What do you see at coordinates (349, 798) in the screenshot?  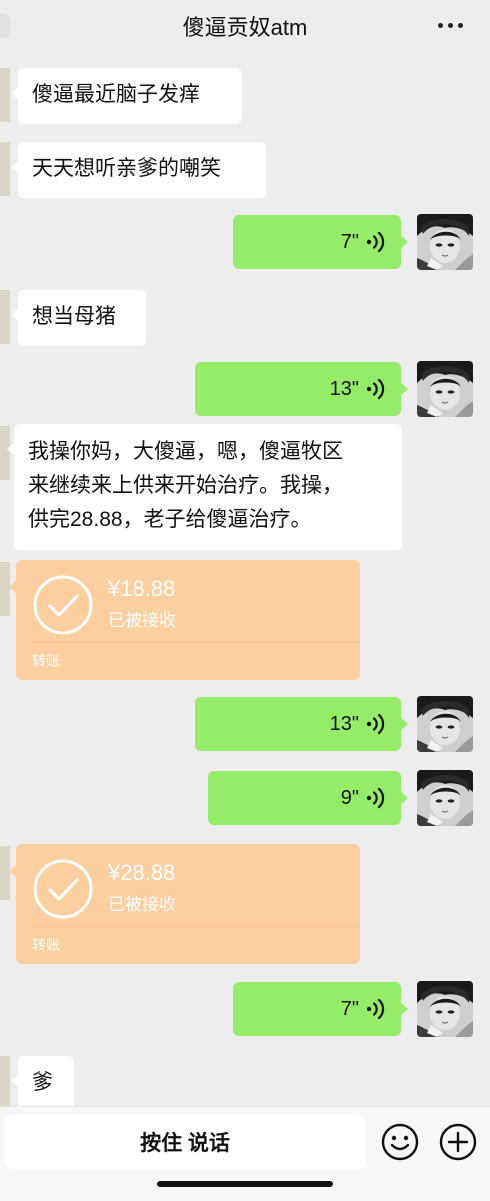 I see `voice-duration: 9"` at bounding box center [349, 798].